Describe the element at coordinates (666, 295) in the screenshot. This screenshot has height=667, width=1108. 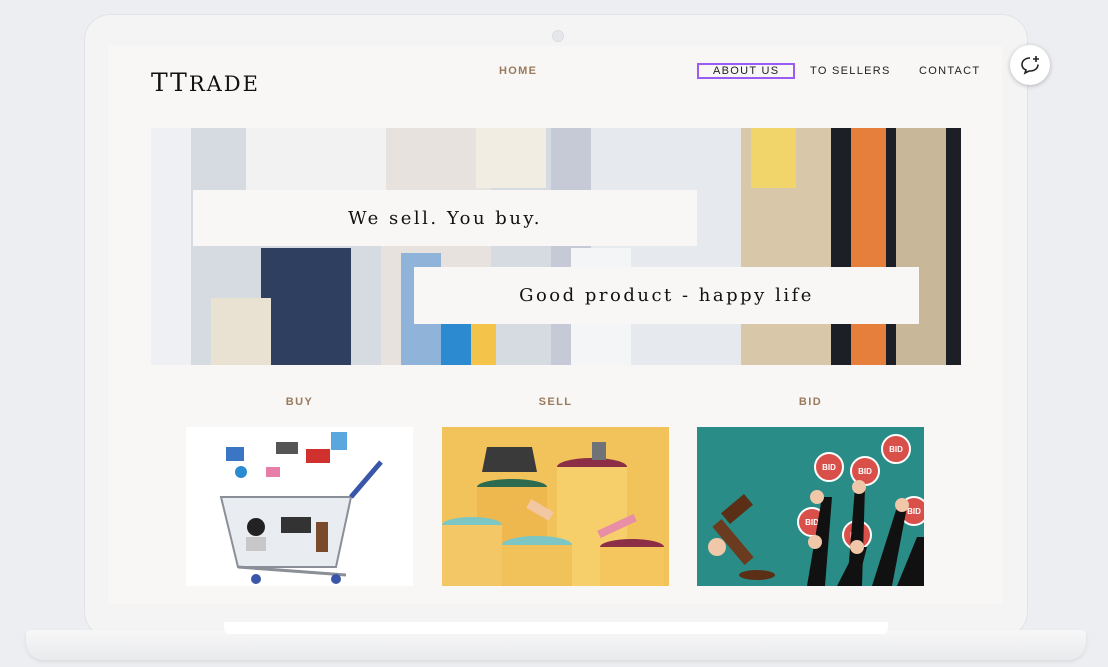
I see `hero-subheadline: Good product - happy life` at that location.